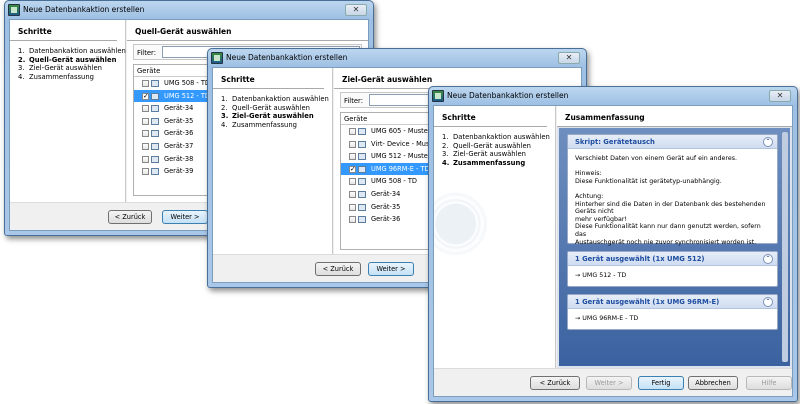 Image resolution: width=800 pixels, height=404 pixels. What do you see at coordinates (267, 116) in the screenshot?
I see `step-item-current: 3. Ziel-Gerät auswählen` at bounding box center [267, 116].